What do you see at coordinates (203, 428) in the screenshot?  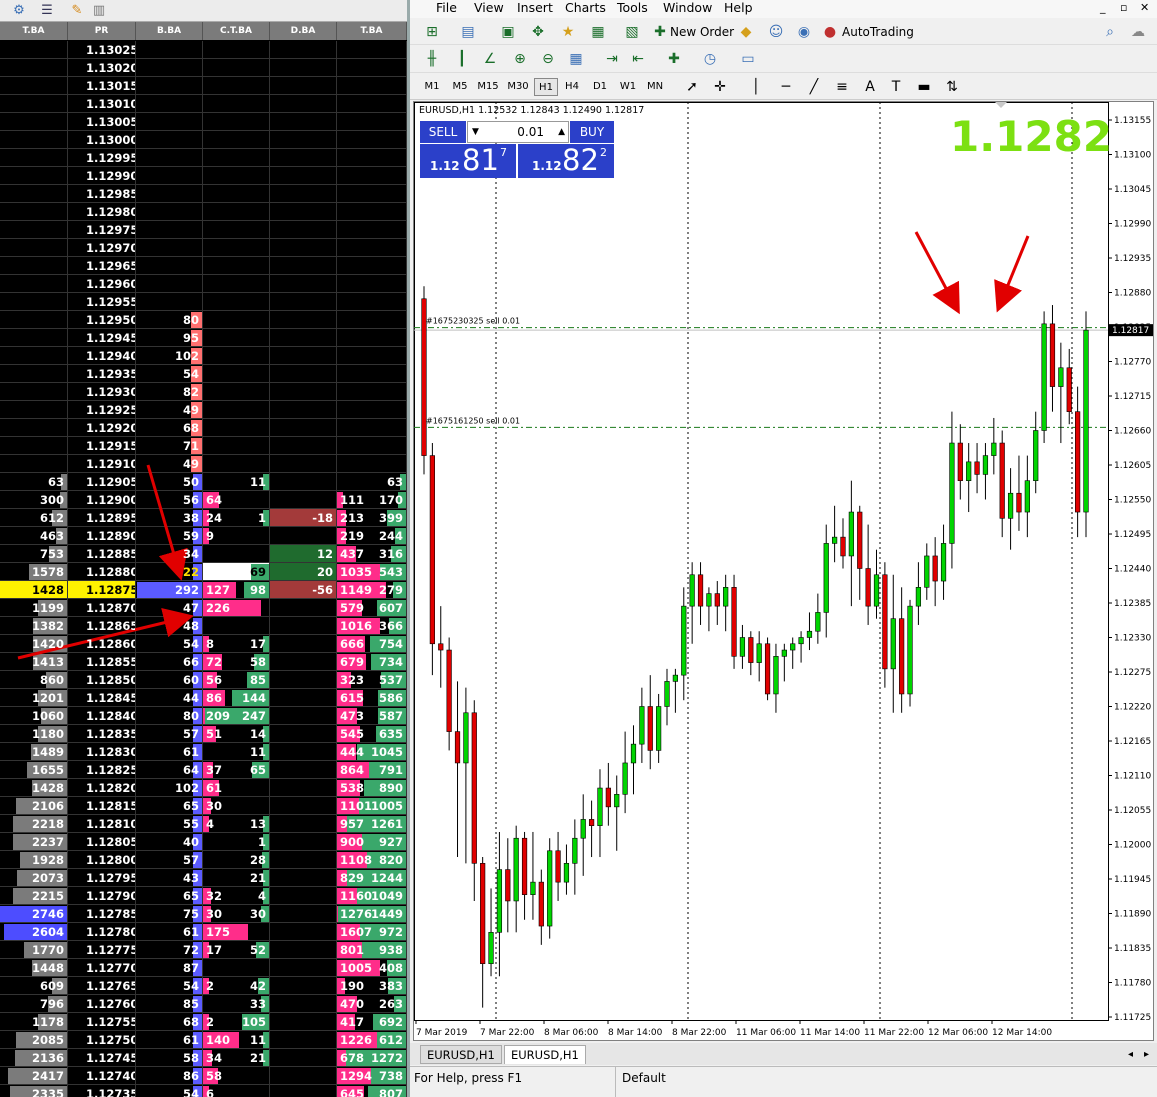 I see `dom-row: 1.12920 68` at bounding box center [203, 428].